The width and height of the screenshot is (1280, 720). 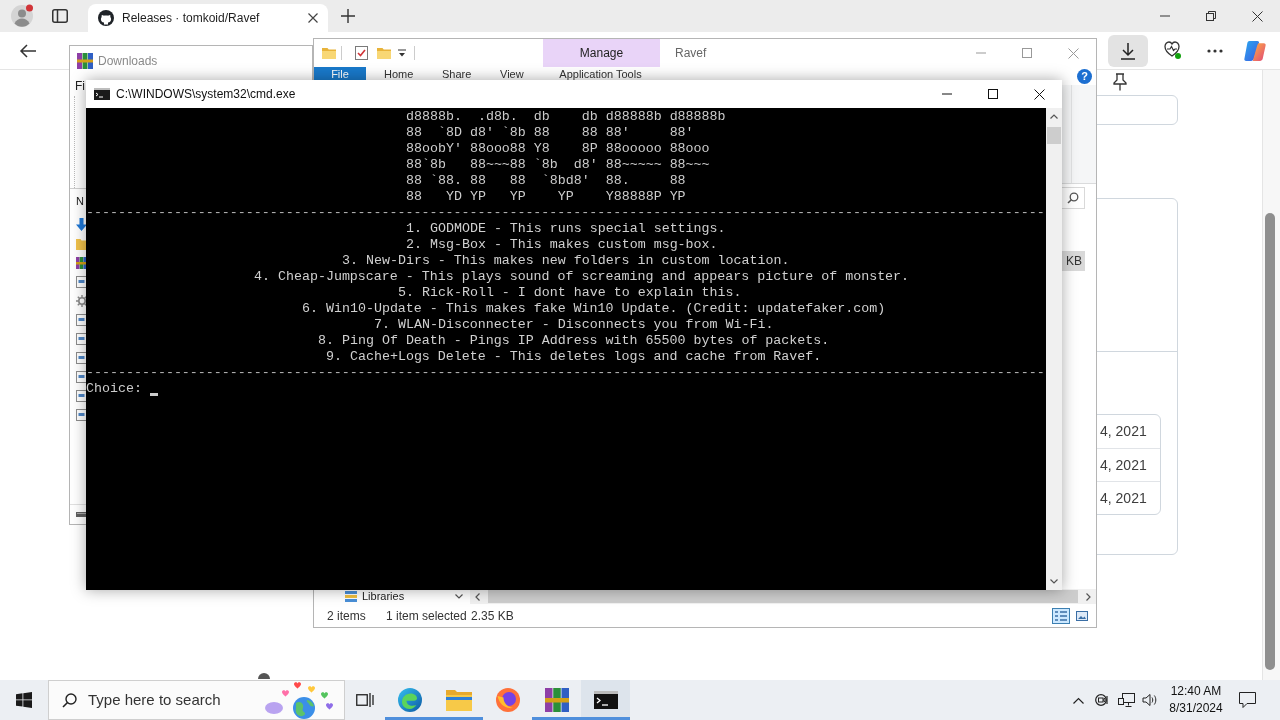 I want to click on scroll-left-icon, so click(x=477, y=596).